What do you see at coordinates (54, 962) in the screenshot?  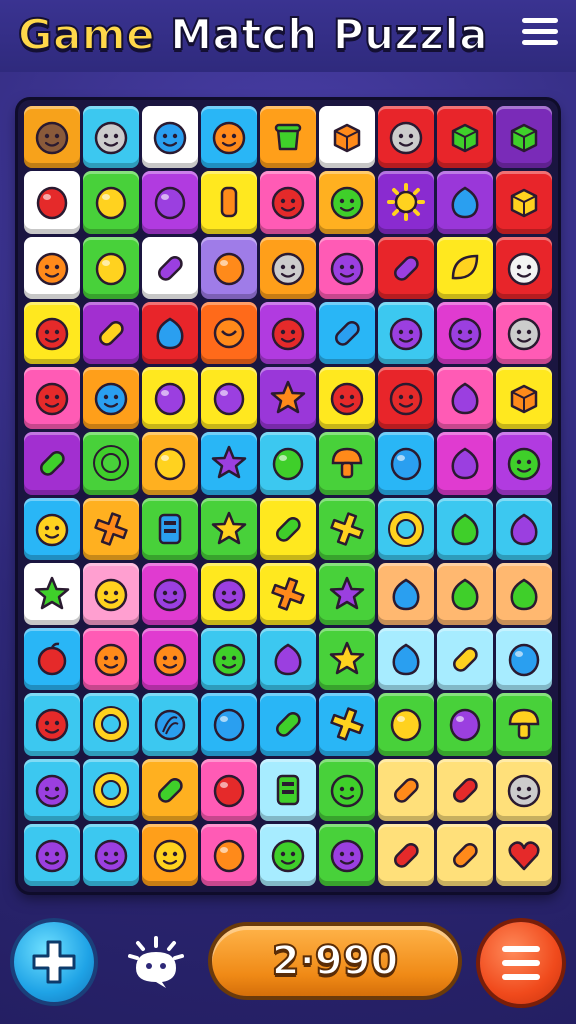 I see `add-button` at bounding box center [54, 962].